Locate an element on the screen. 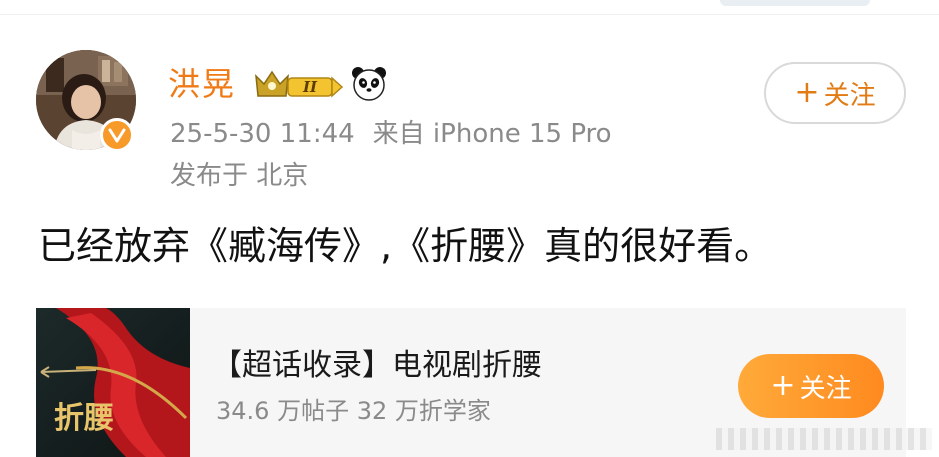  post-body-text: 已经放弃《臧海传》,《折腰》真的很好看。 is located at coordinates (405, 246).